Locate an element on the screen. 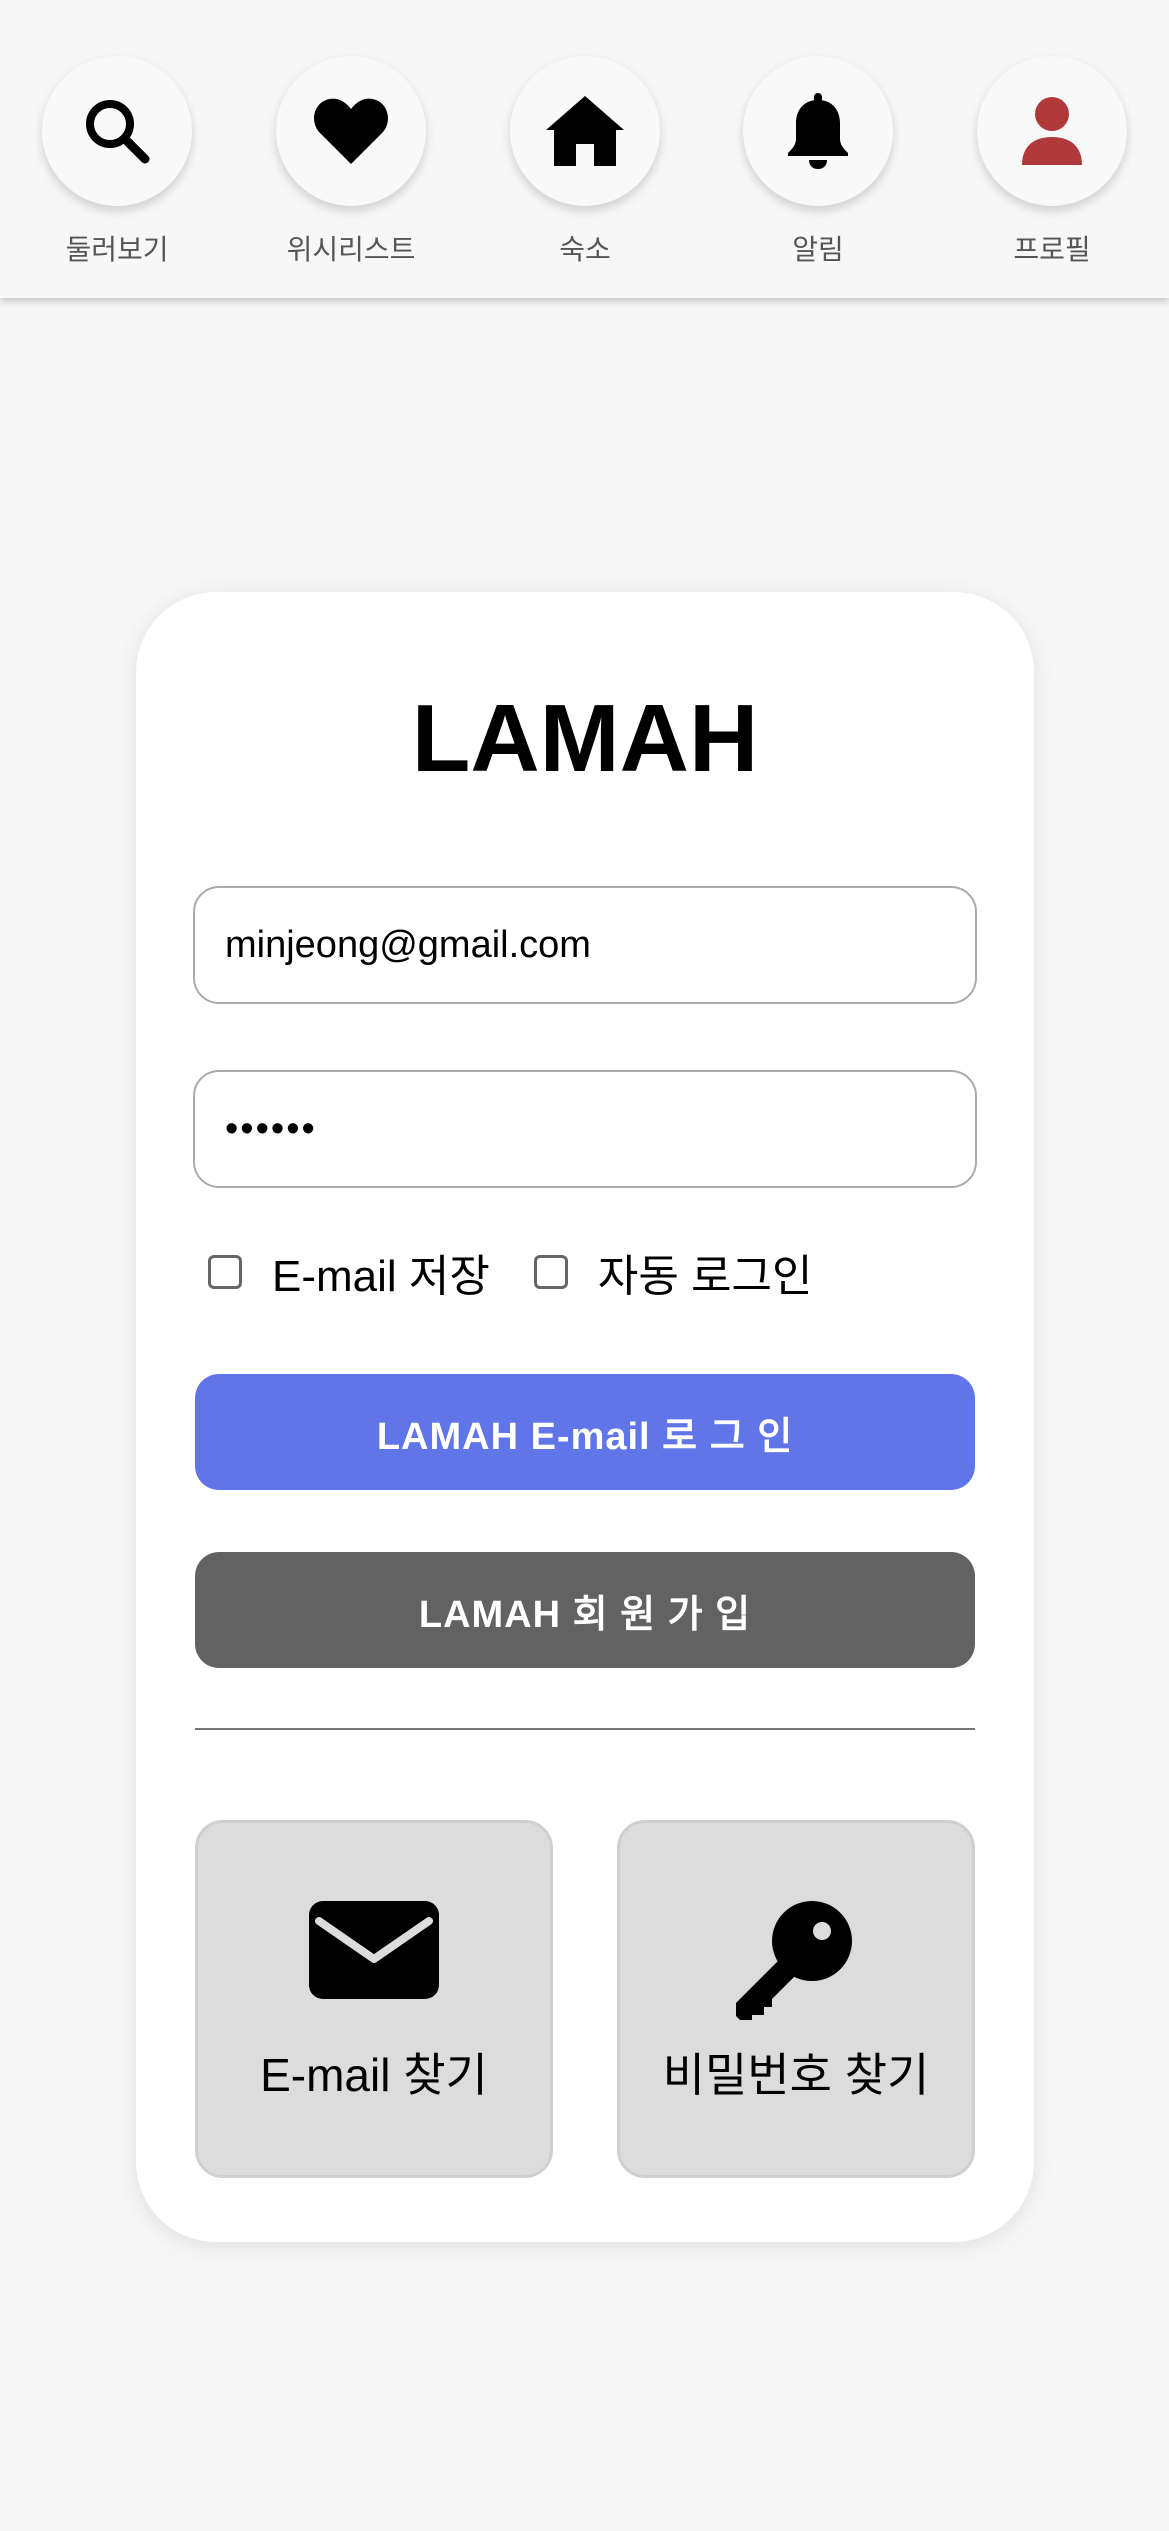  nav-wishlist-circle is located at coordinates (351, 131).